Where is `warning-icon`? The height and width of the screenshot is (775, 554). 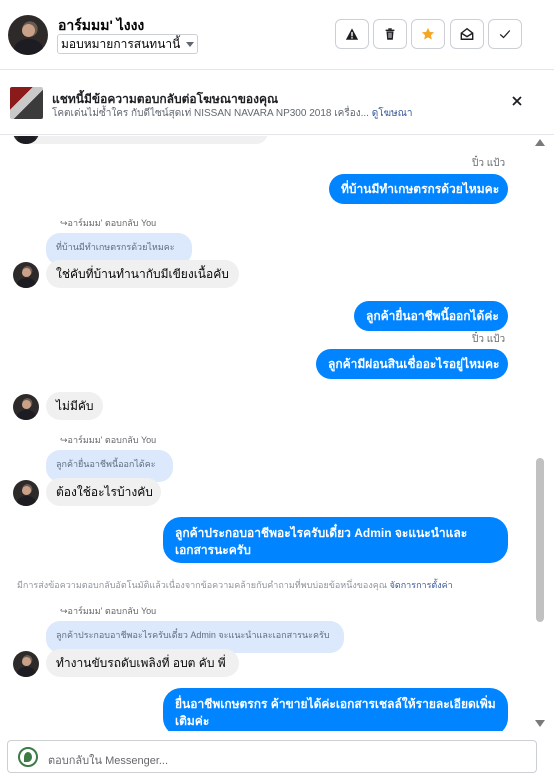
warning-icon is located at coordinates (352, 34).